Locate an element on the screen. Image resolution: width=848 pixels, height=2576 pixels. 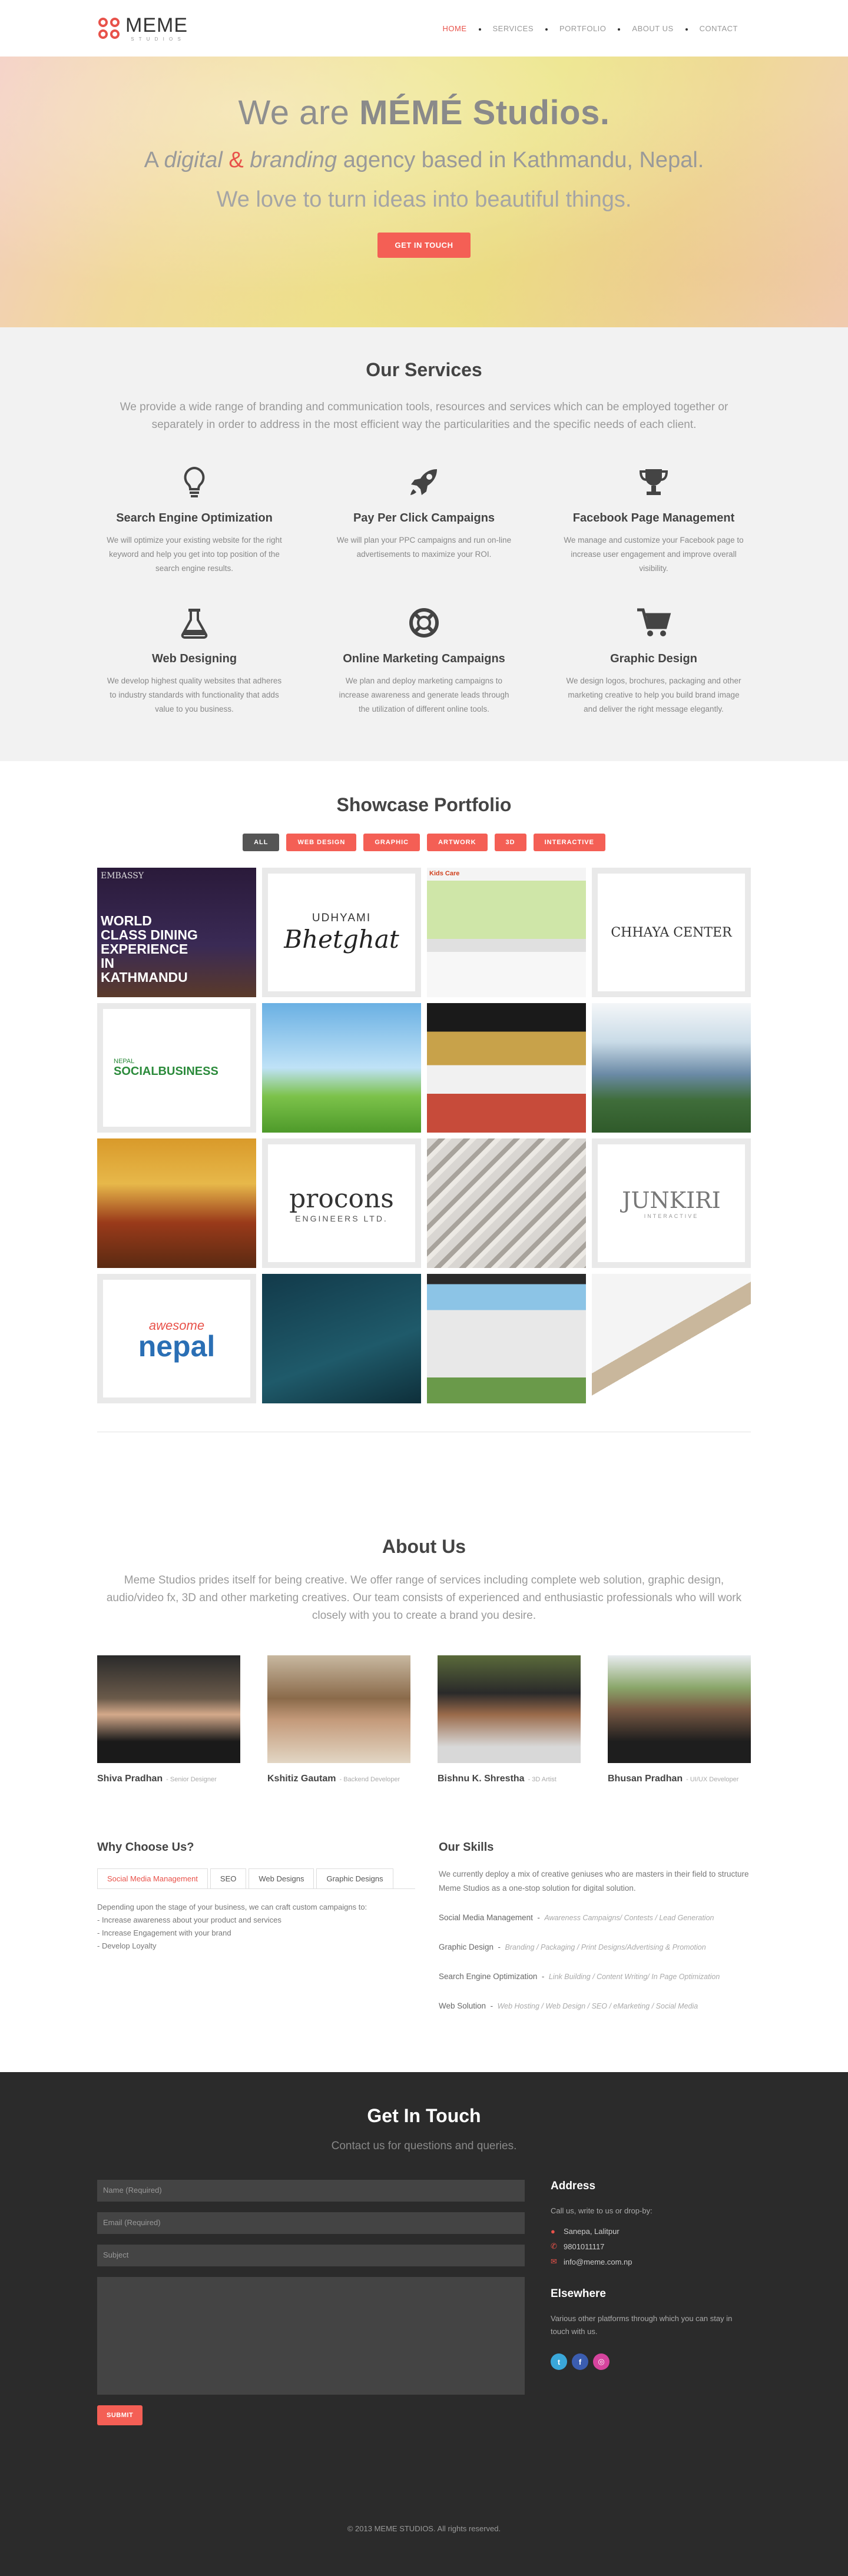
tab-web-designs: Web Designs is located at coordinates (281, 1878).